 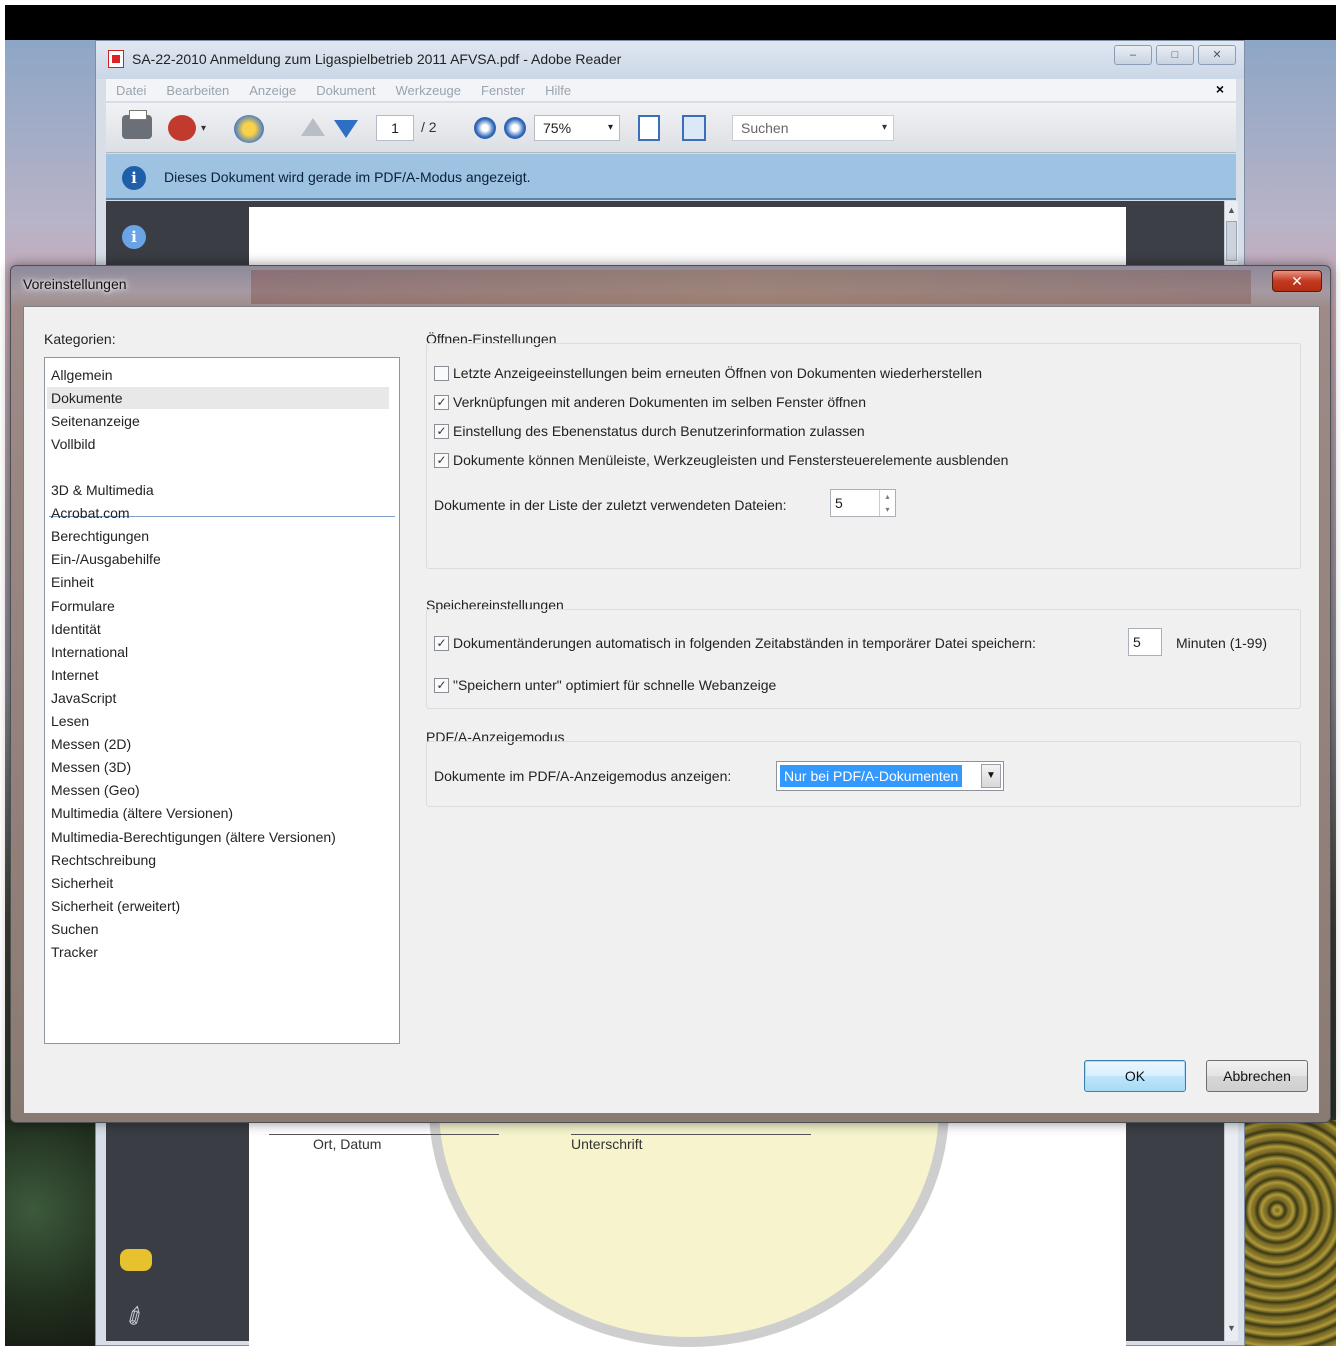 I want to click on ort-datum-label: Ort, Datum, so click(x=347, y=1144).